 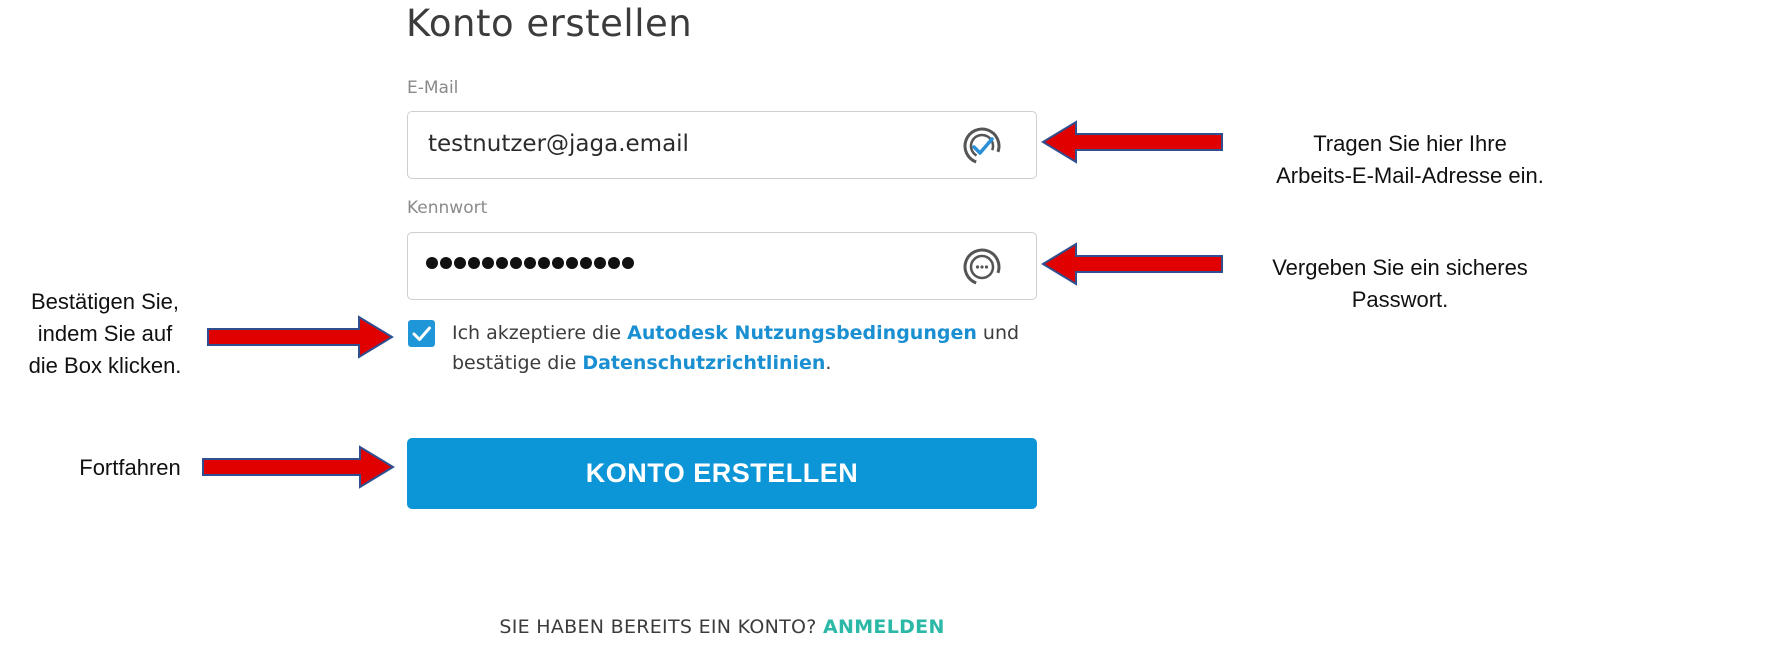 What do you see at coordinates (105, 301) in the screenshot?
I see `checkbox-hint-line1: Bestätigen Sie,` at bounding box center [105, 301].